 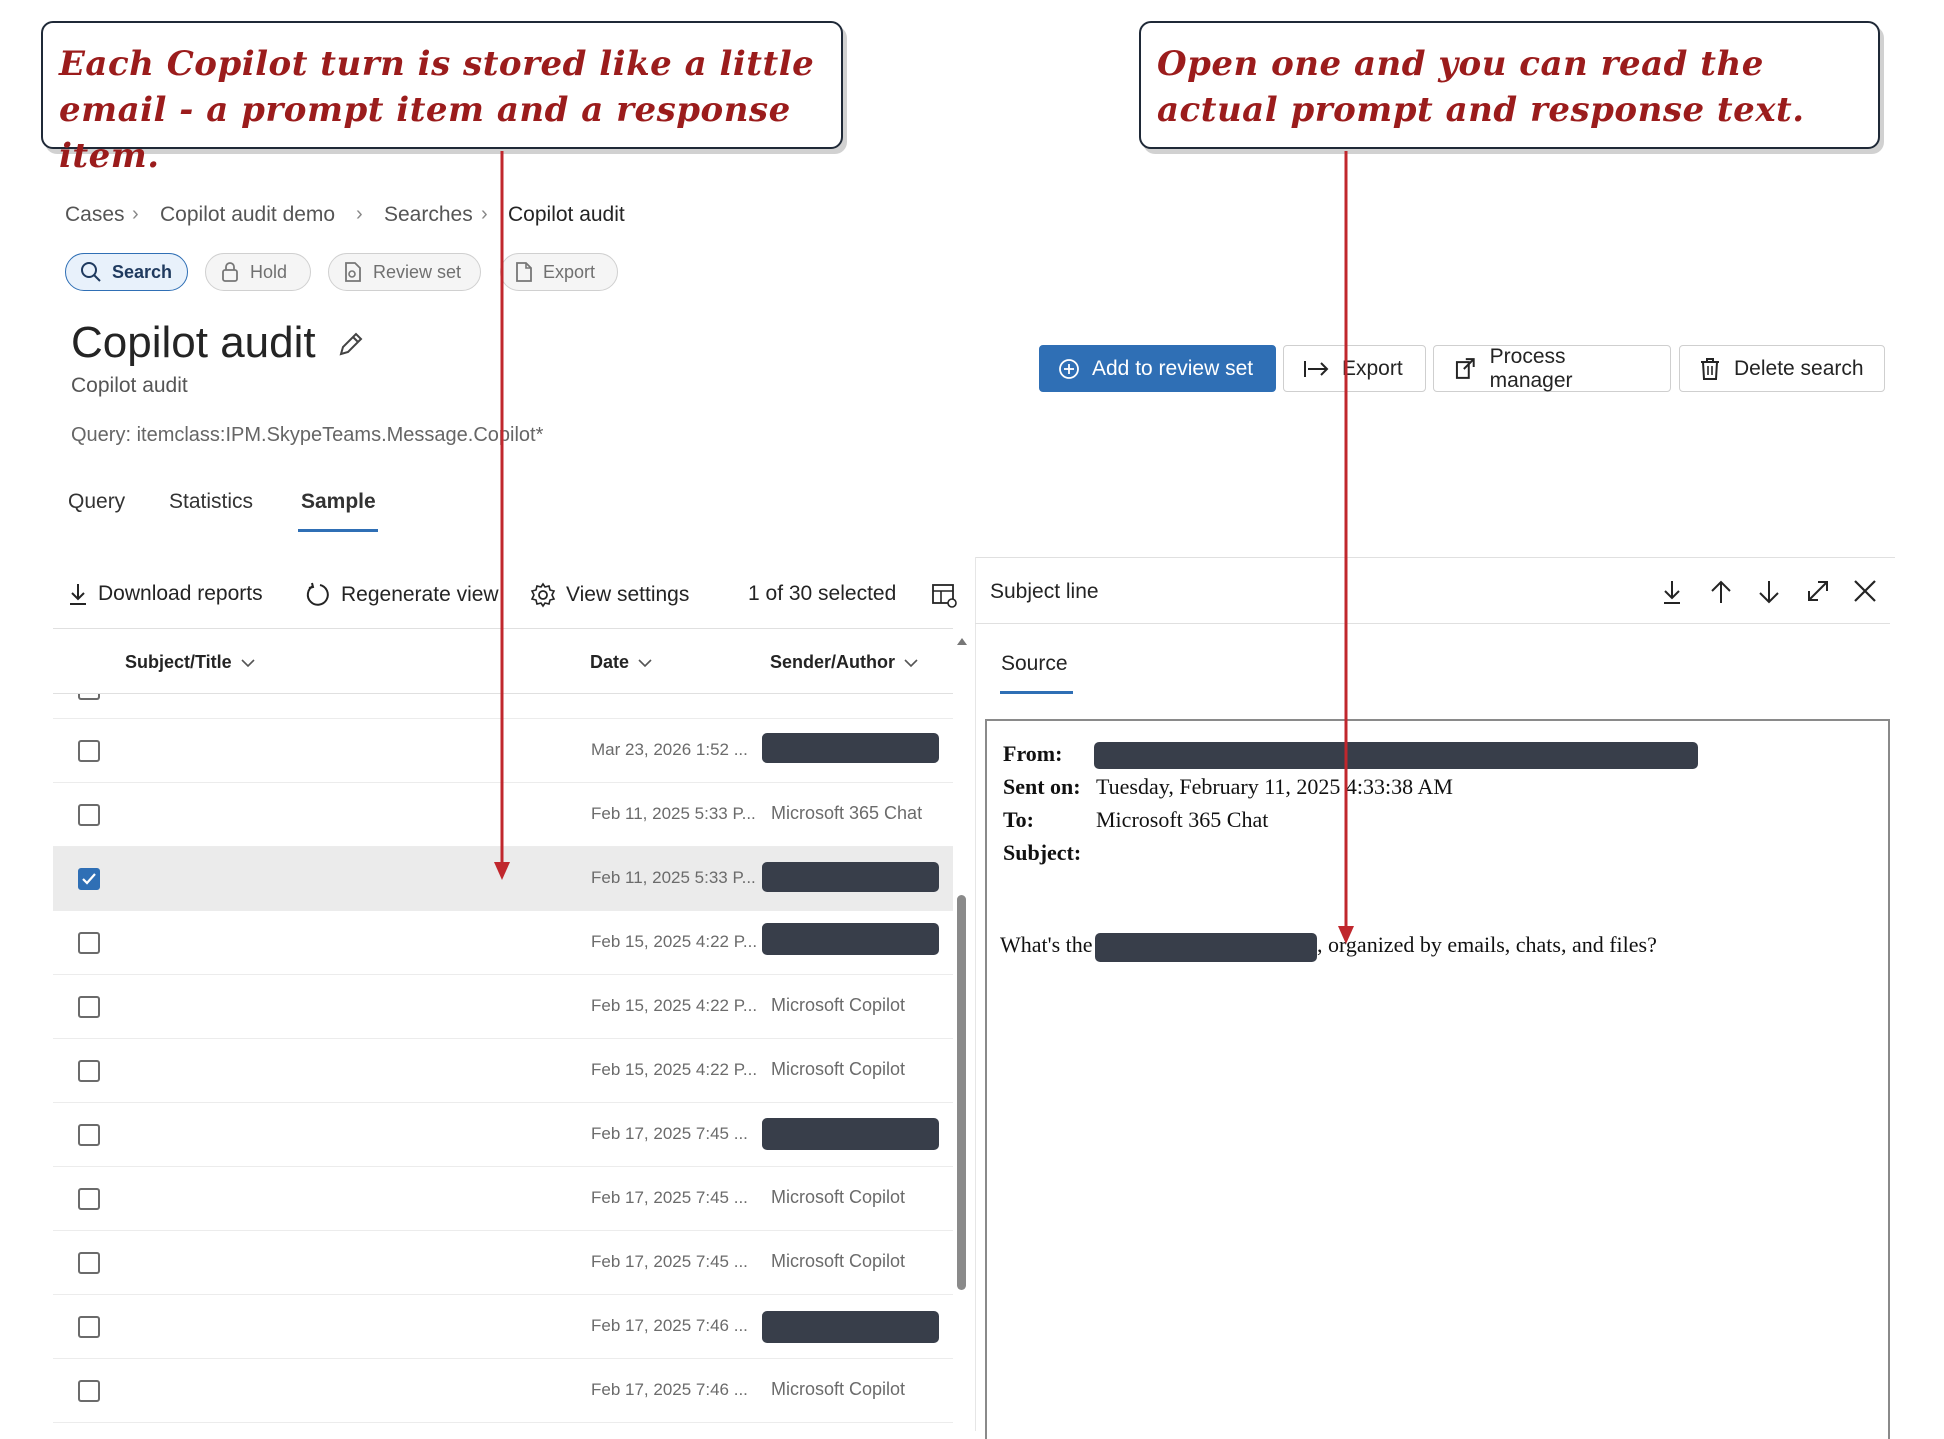 What do you see at coordinates (484, 214) in the screenshot?
I see `chevron-right-icon: ›` at bounding box center [484, 214].